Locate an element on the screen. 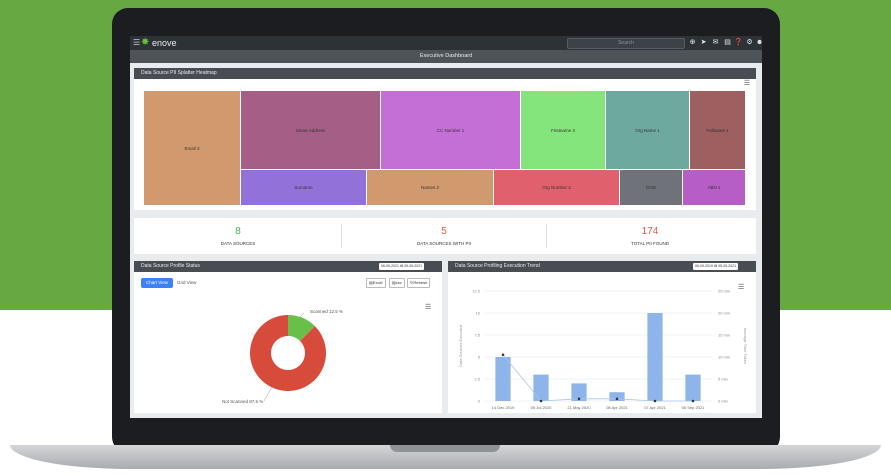 The width and height of the screenshot is (891, 475). y2-tick-label: 15 min is located at coordinates (724, 335).